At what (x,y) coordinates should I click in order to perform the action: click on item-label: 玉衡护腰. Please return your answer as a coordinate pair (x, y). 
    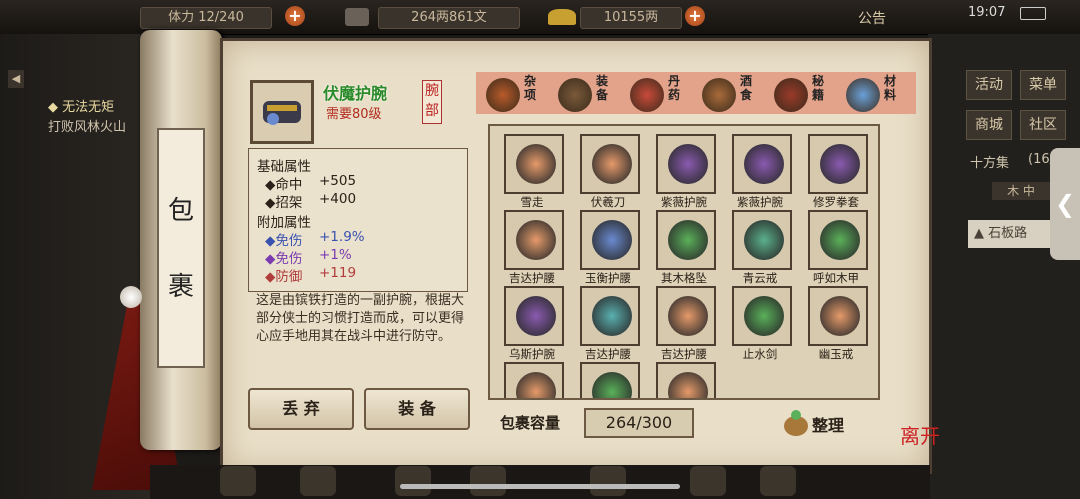
    Looking at the image, I should click on (608, 278).